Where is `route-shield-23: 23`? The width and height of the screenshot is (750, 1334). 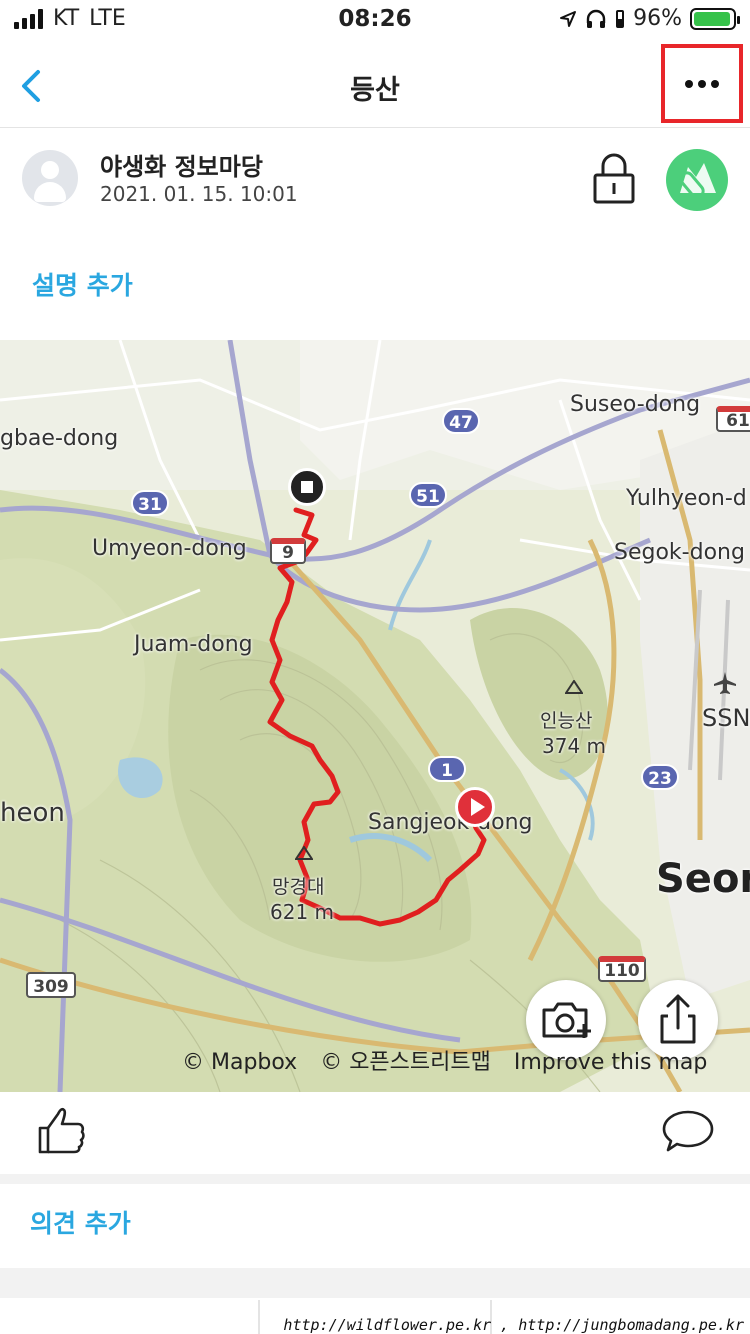
route-shield-23: 23 is located at coordinates (660, 777).